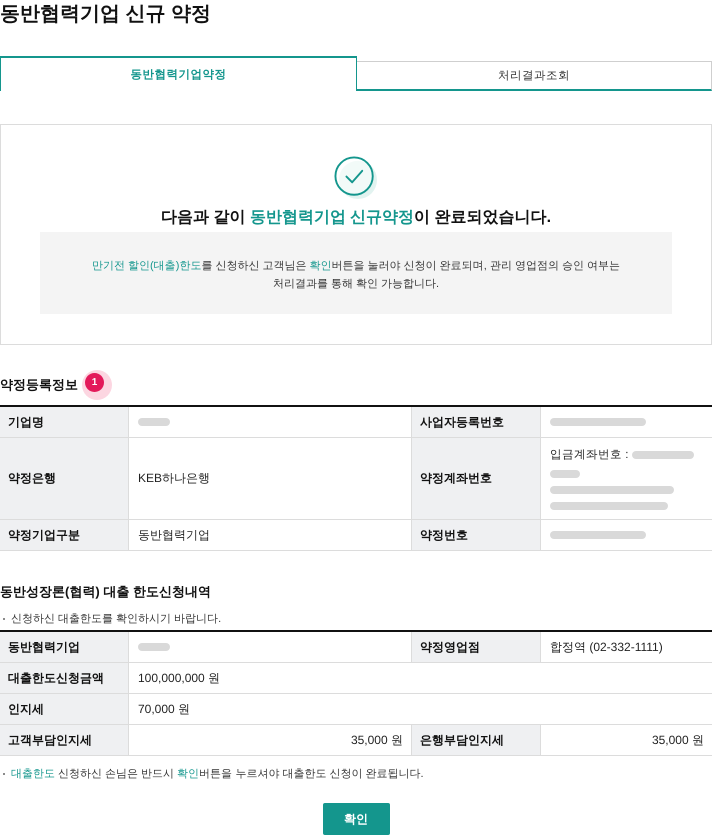 The height and width of the screenshot is (836, 712). Describe the element at coordinates (356, 218) in the screenshot. I see `completion-message: 다음과 같이 동반협력기업 신규약정이 완료되었습니다.` at that location.